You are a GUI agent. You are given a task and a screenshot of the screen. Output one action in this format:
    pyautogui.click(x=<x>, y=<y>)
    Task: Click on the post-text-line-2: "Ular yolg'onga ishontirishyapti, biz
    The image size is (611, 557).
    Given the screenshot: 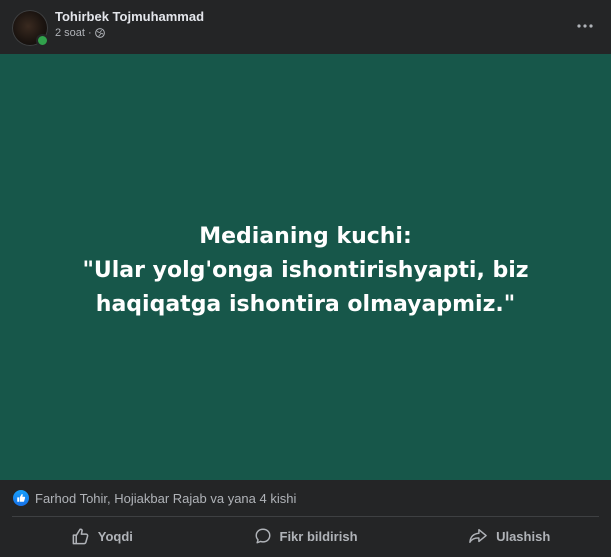 What is the action you would take?
    pyautogui.click(x=305, y=270)
    